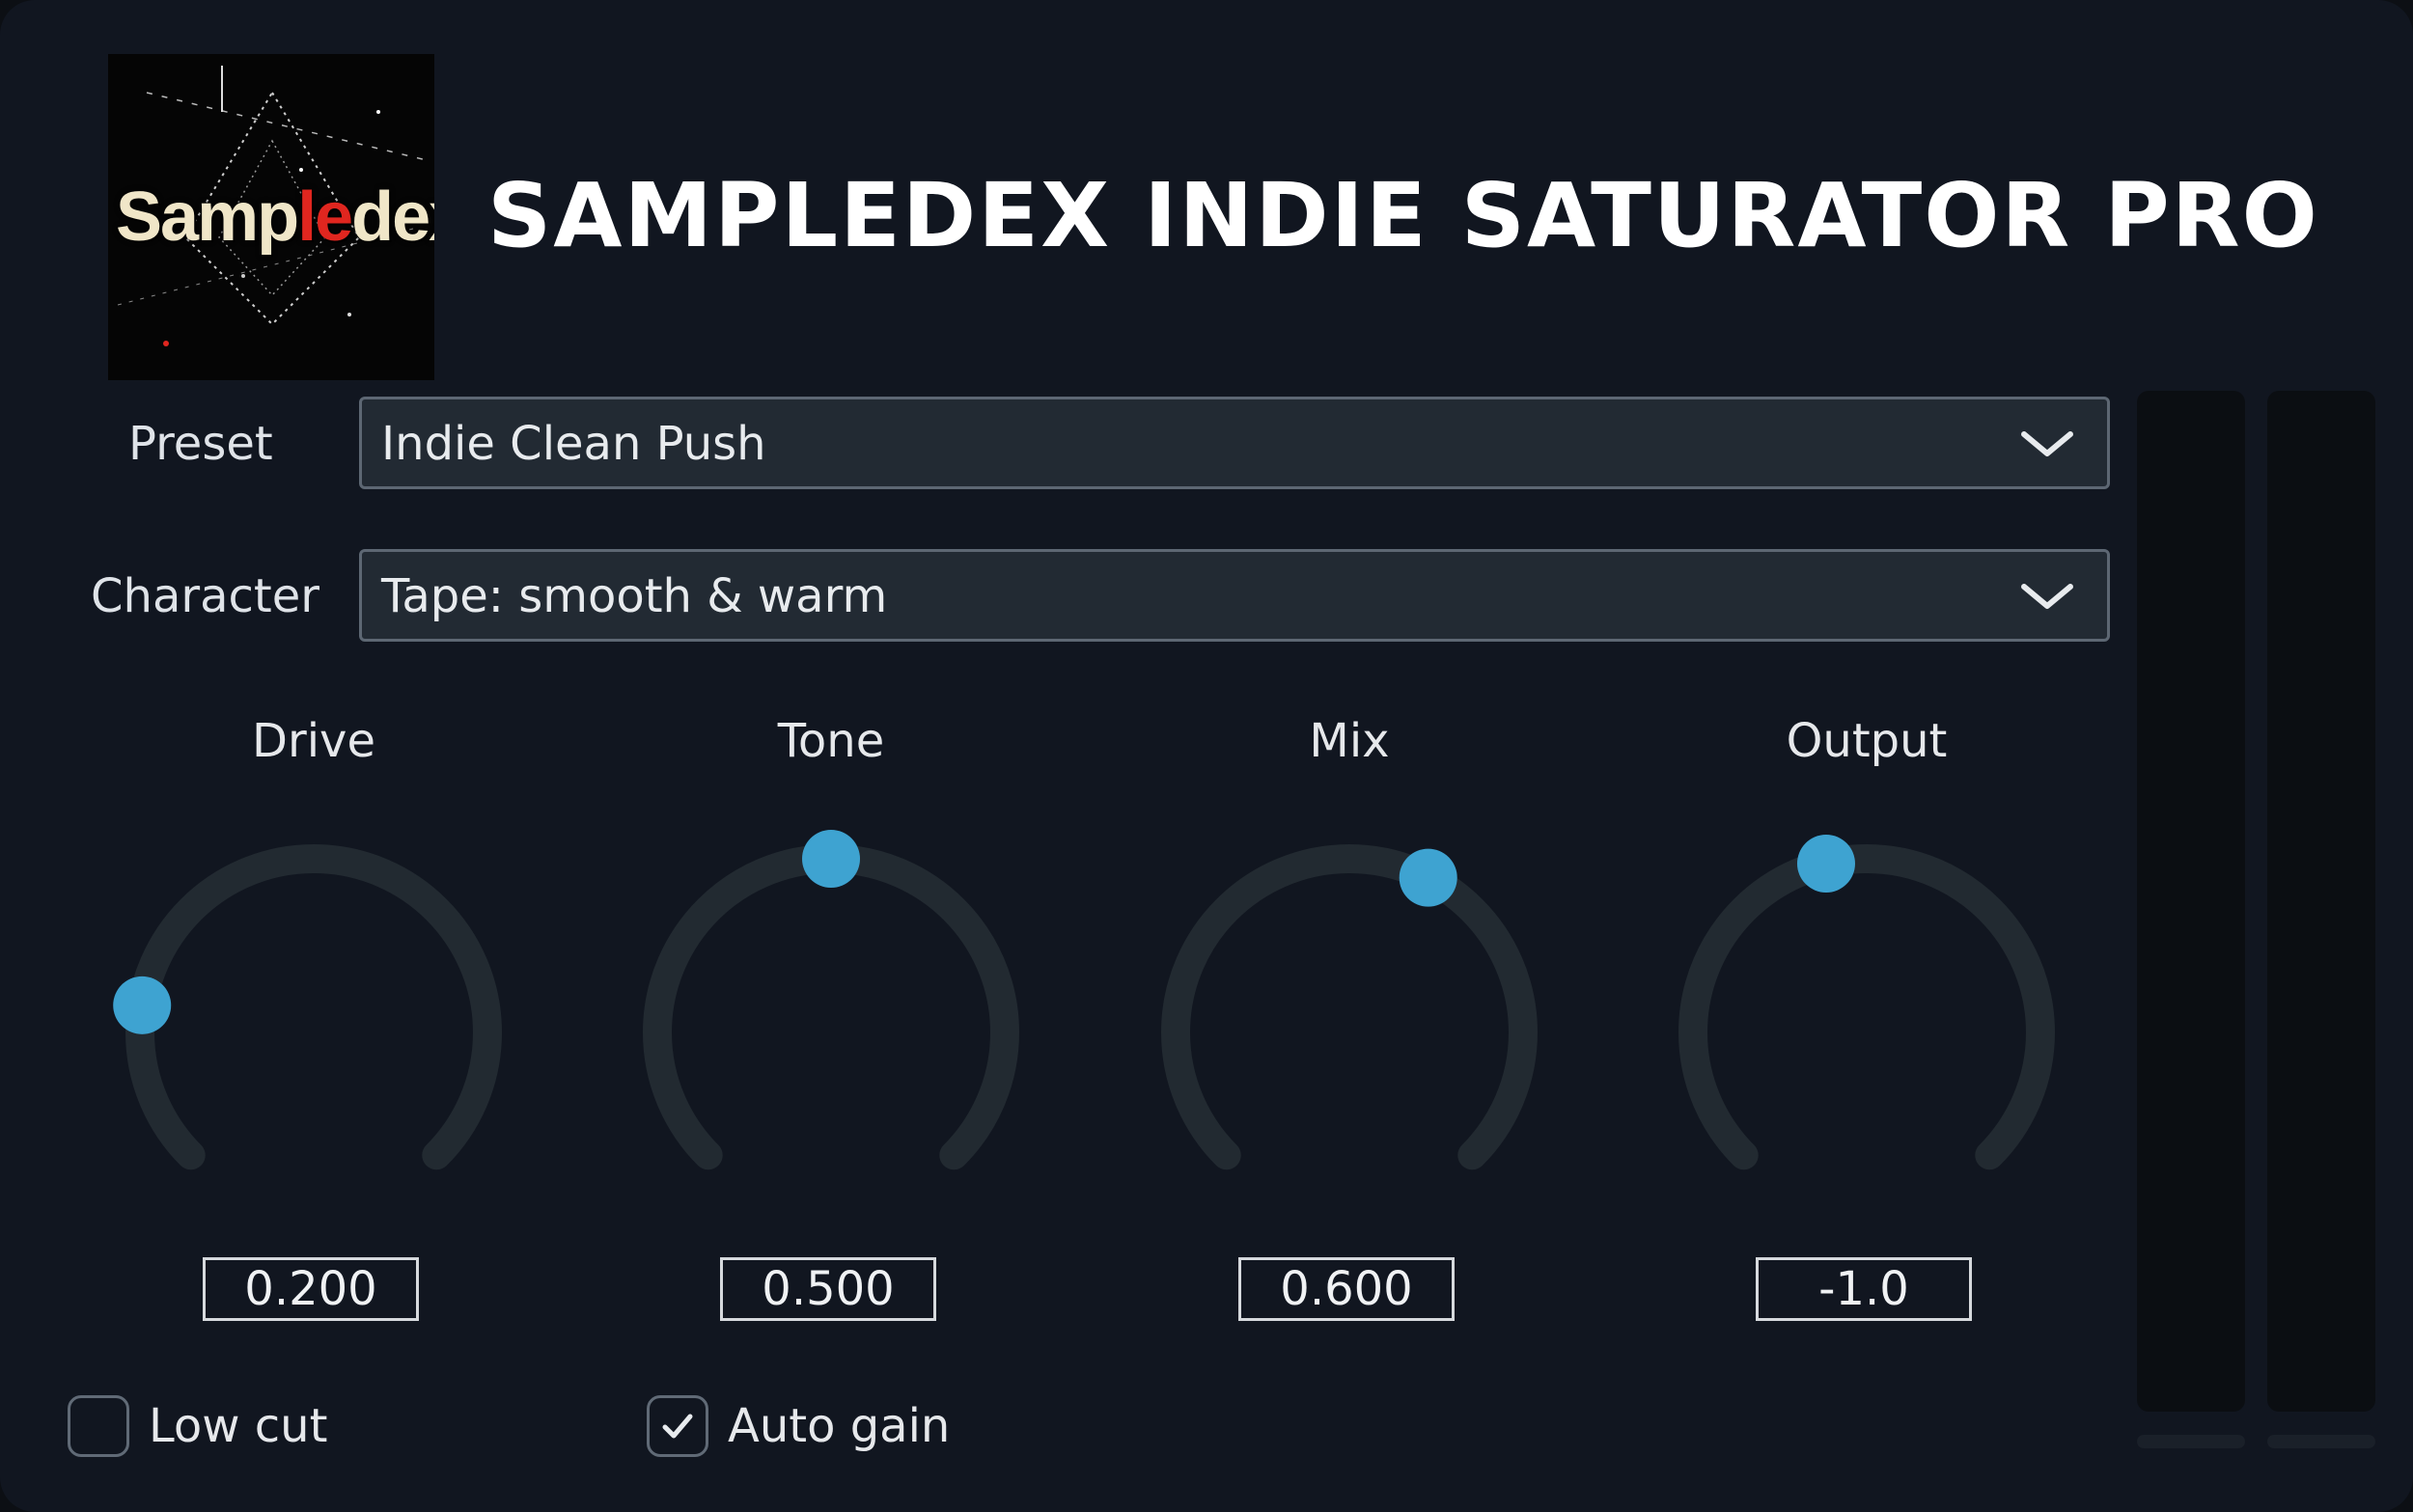 The height and width of the screenshot is (1512, 2413). What do you see at coordinates (1349, 741) in the screenshot?
I see `mix-label: Mix` at bounding box center [1349, 741].